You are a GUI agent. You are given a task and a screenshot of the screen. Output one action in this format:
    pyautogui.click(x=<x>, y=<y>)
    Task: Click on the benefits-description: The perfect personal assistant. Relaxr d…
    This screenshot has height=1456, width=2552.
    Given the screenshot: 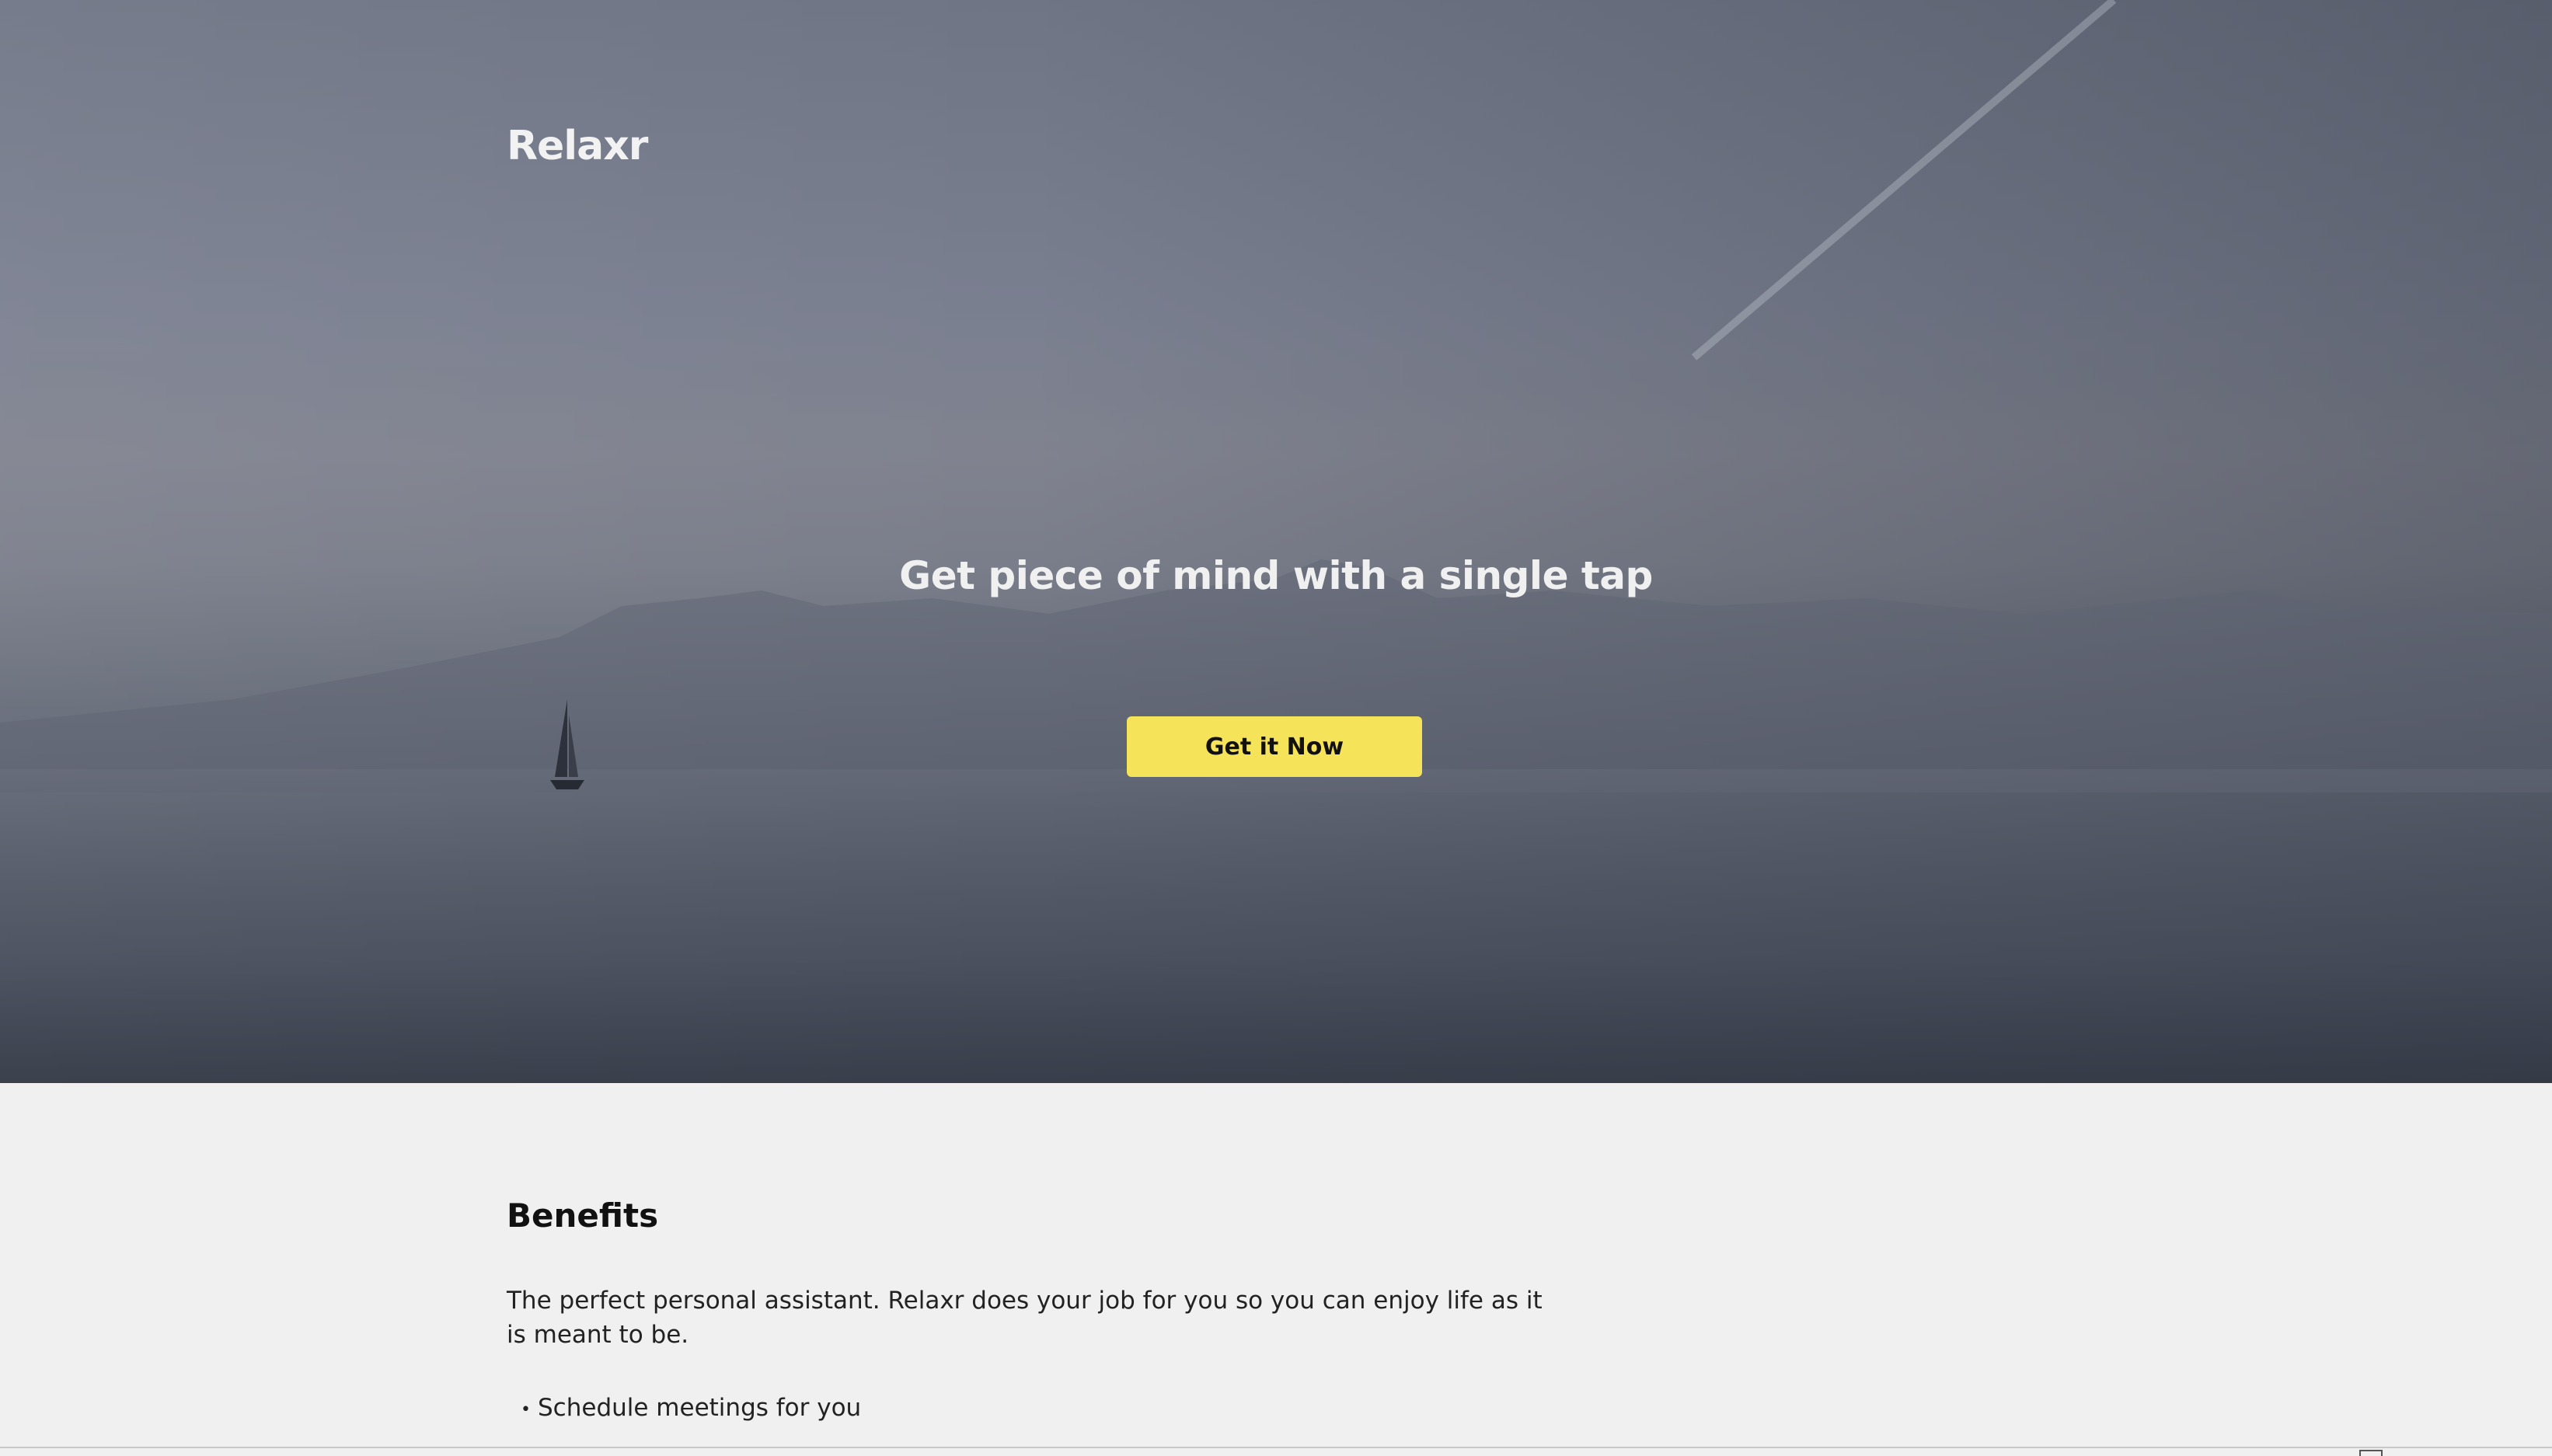 What is the action you would take?
    pyautogui.click(x=1025, y=1318)
    